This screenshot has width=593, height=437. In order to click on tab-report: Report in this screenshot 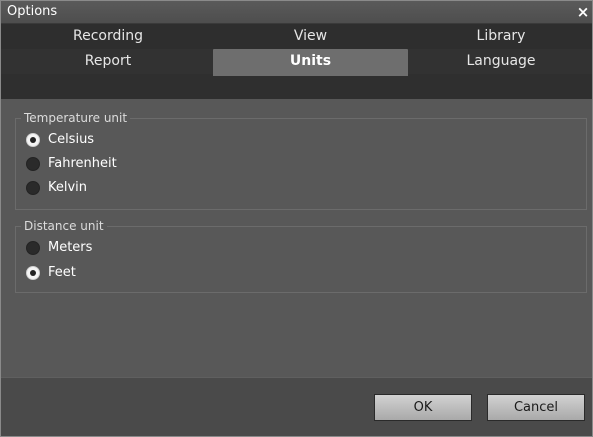, I will do `click(108, 61)`.